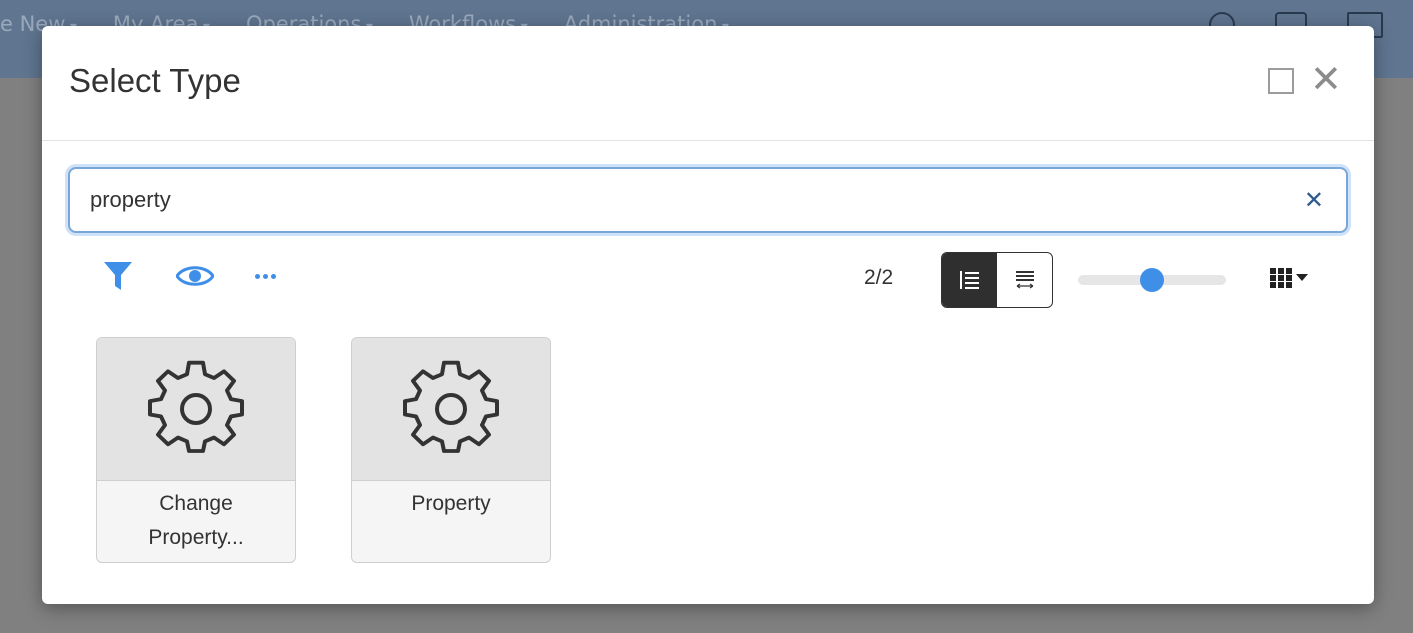 The height and width of the screenshot is (633, 1413). I want to click on dialog-title: Select Type, so click(155, 80).